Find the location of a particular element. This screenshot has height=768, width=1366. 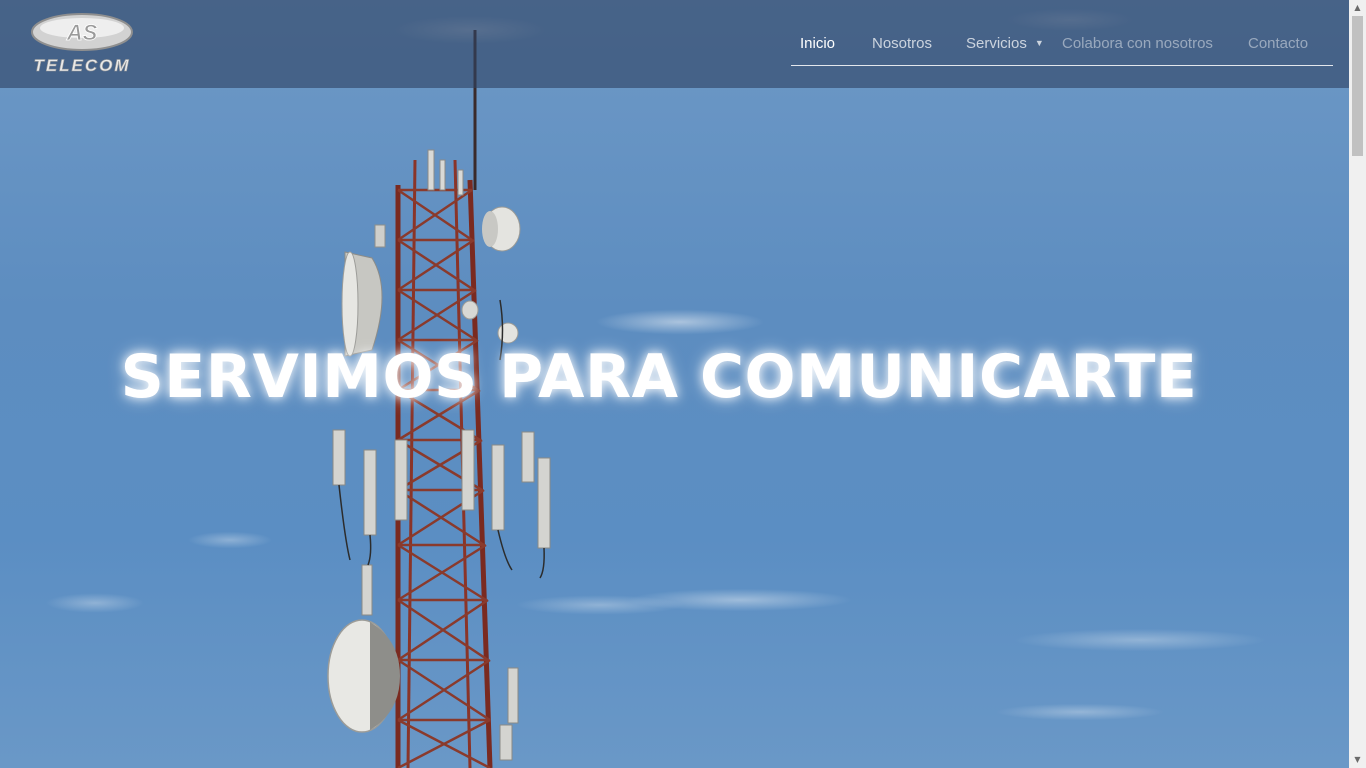

chevron-down-icon: ▼ is located at coordinates (1039, 43).